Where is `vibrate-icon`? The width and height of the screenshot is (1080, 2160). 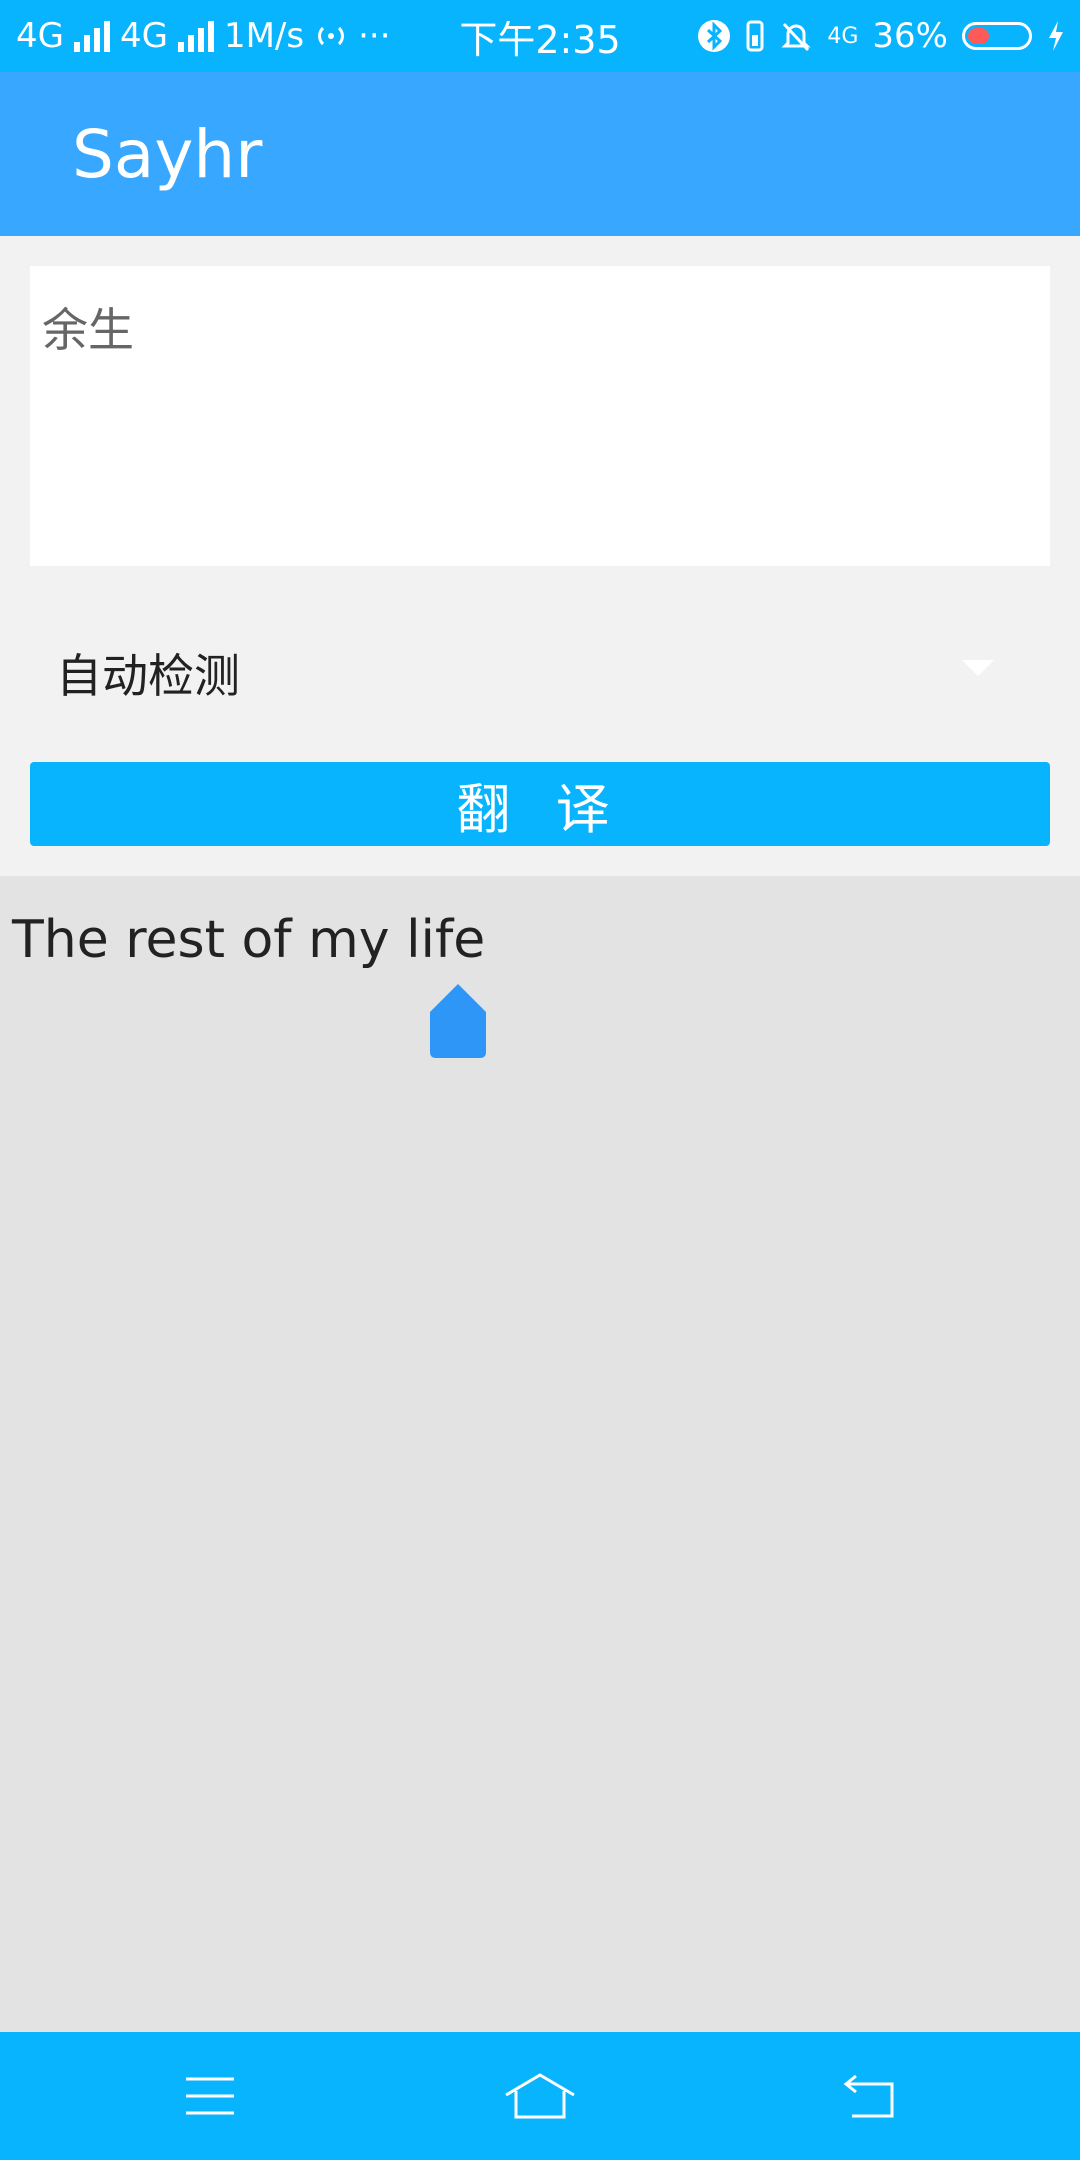 vibrate-icon is located at coordinates (755, 36).